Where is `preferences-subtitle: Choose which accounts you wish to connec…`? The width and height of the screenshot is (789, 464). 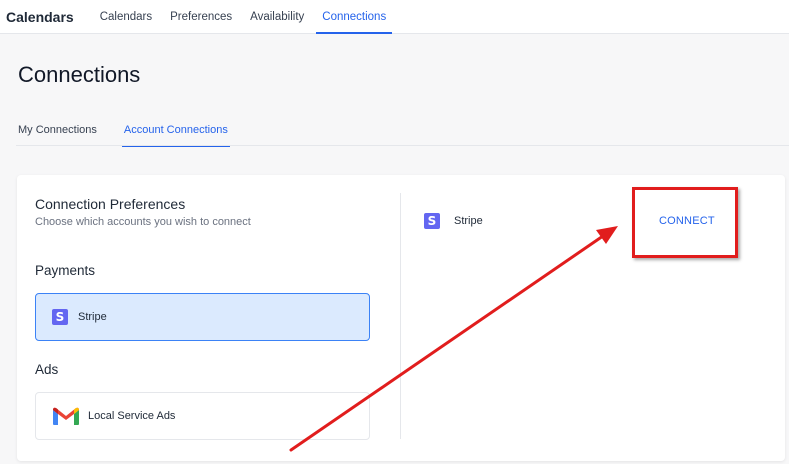
preferences-subtitle: Choose which accounts you wish to connec… is located at coordinates (143, 222).